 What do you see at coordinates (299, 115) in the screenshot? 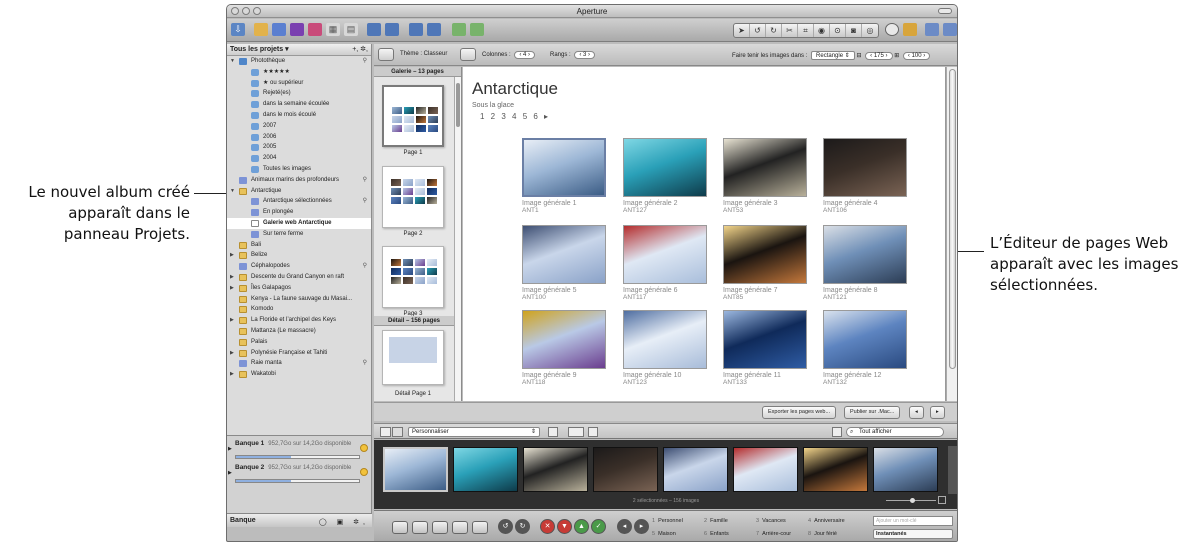
I see `project-item: dans le mois écoulé` at bounding box center [299, 115].